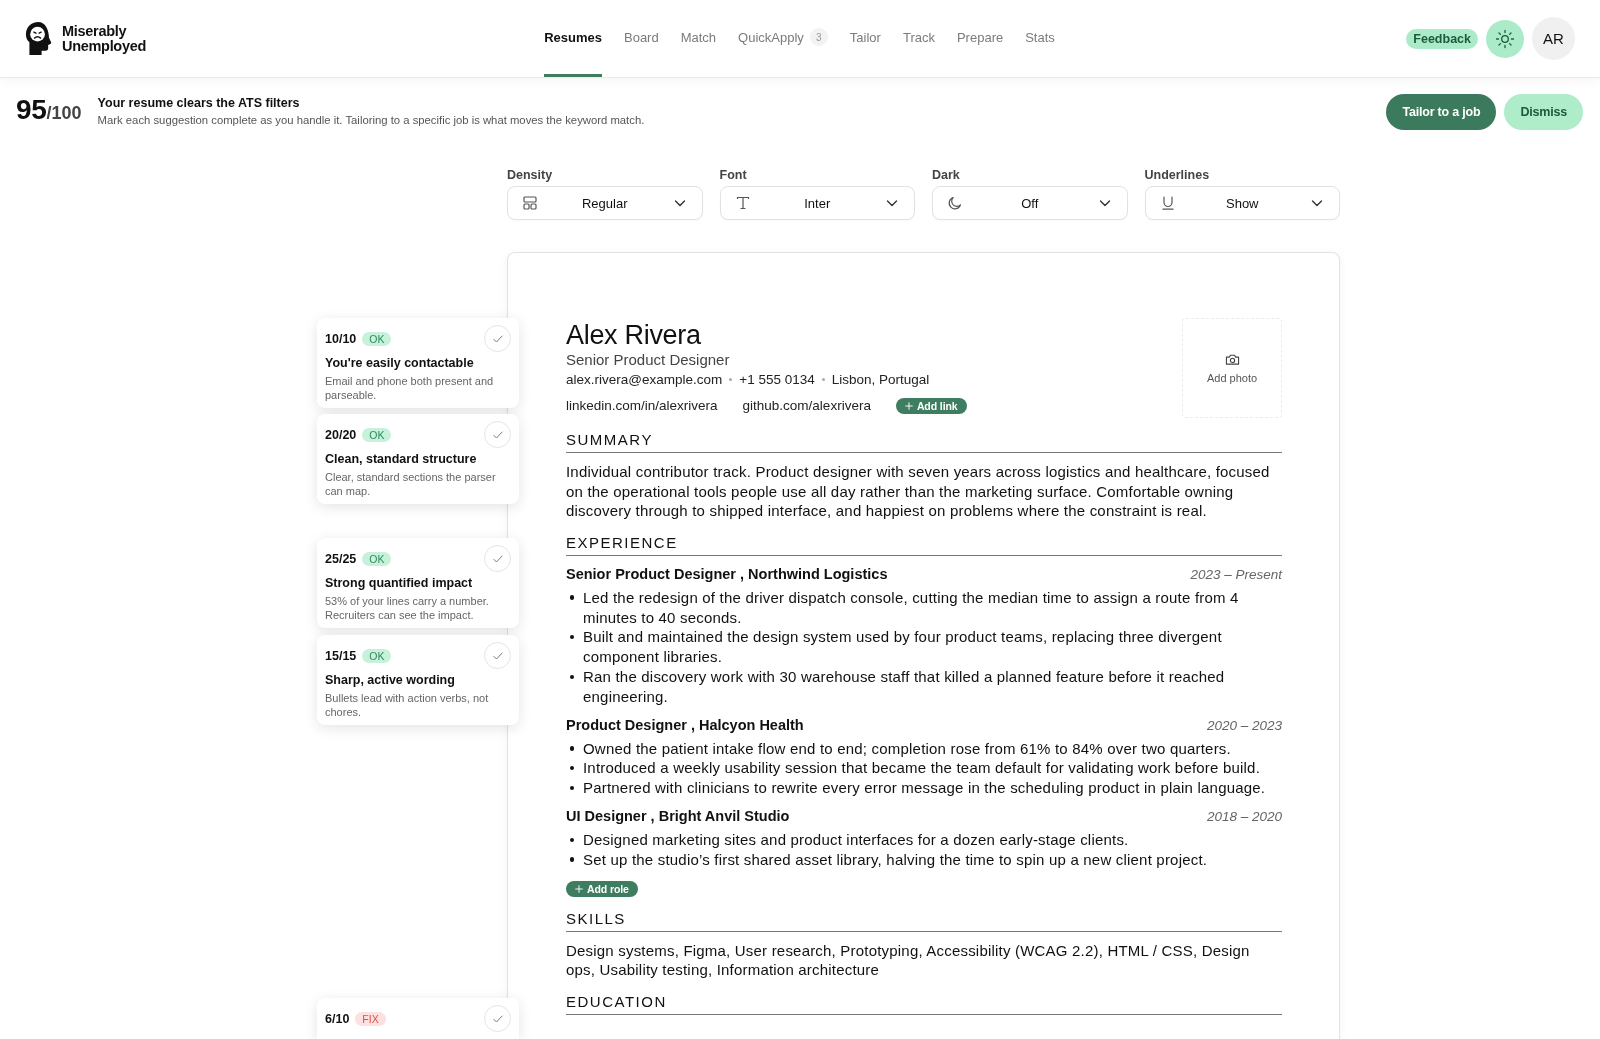 The width and height of the screenshot is (1600, 1039). I want to click on check-score: 6/10, so click(337, 1018).